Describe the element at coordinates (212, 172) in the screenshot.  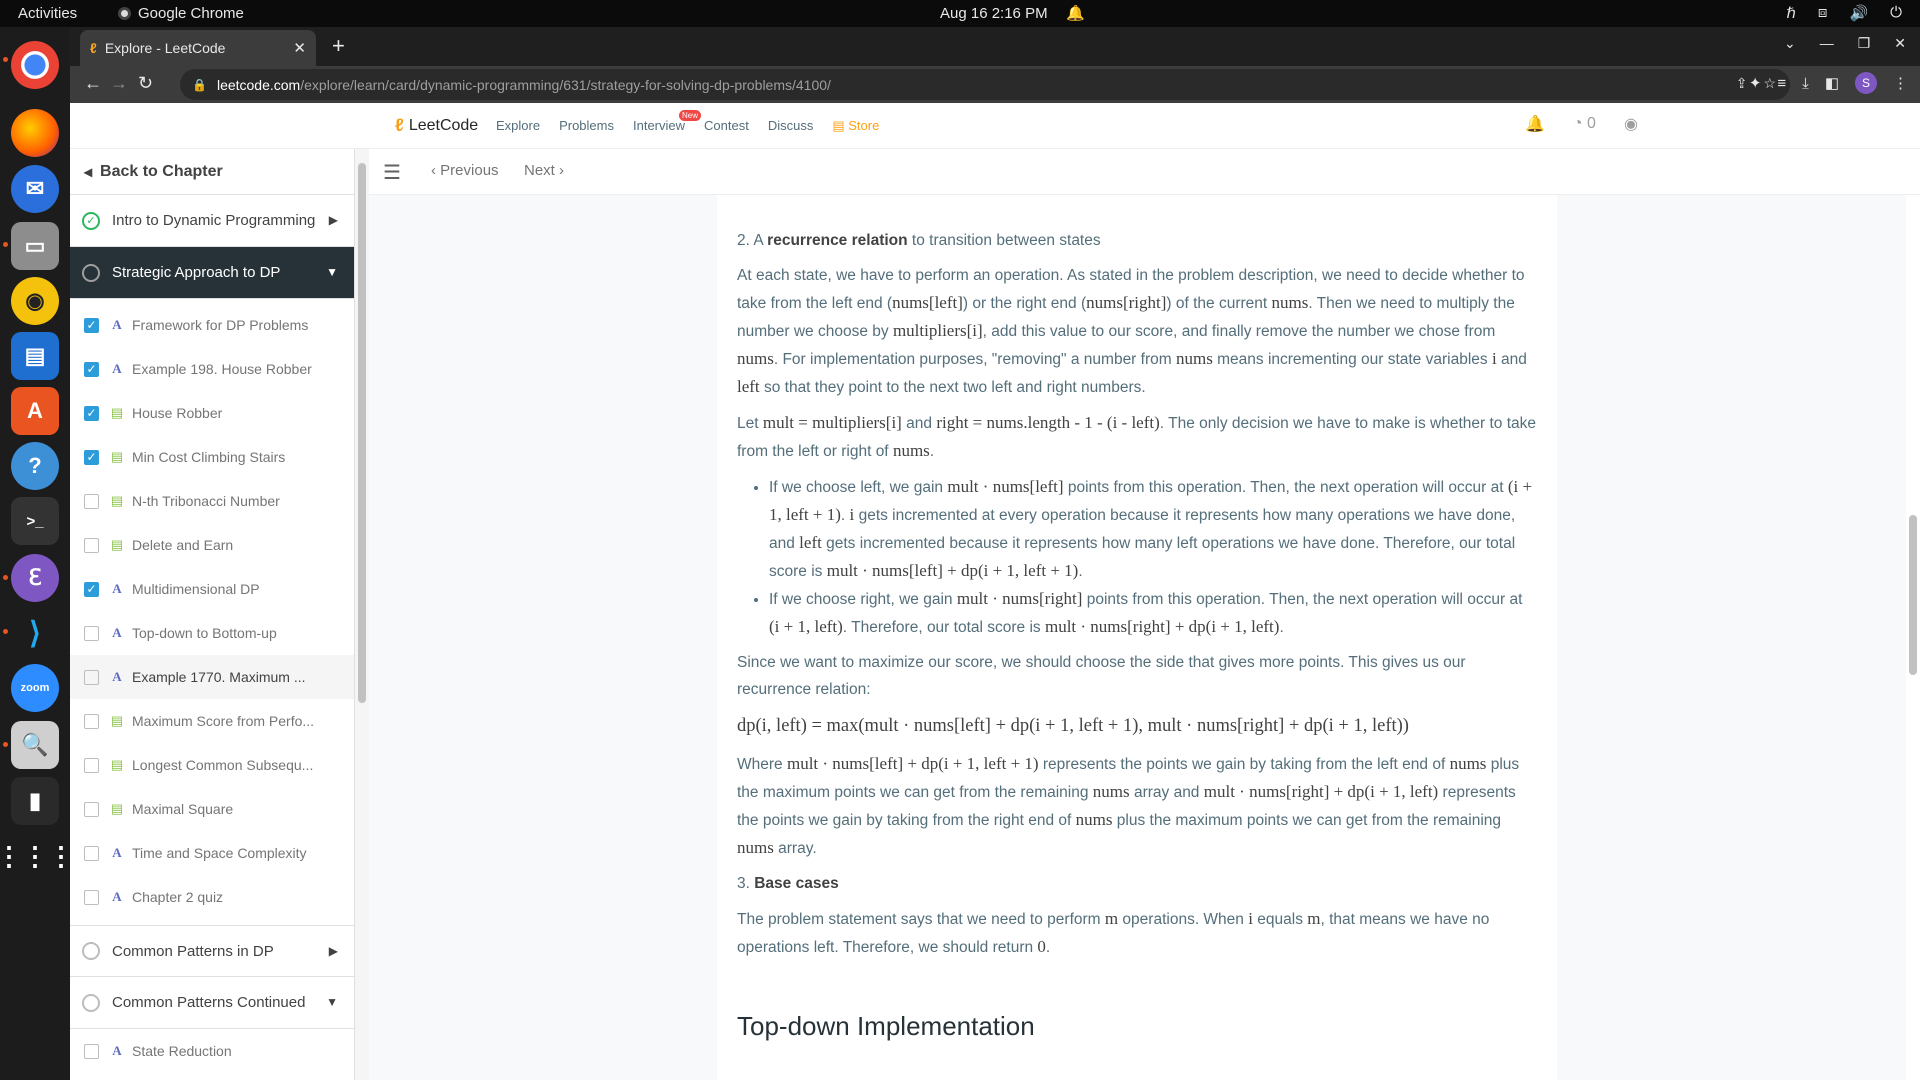
I see `back-to-chapter-button: ◂ Back to Chapter` at that location.